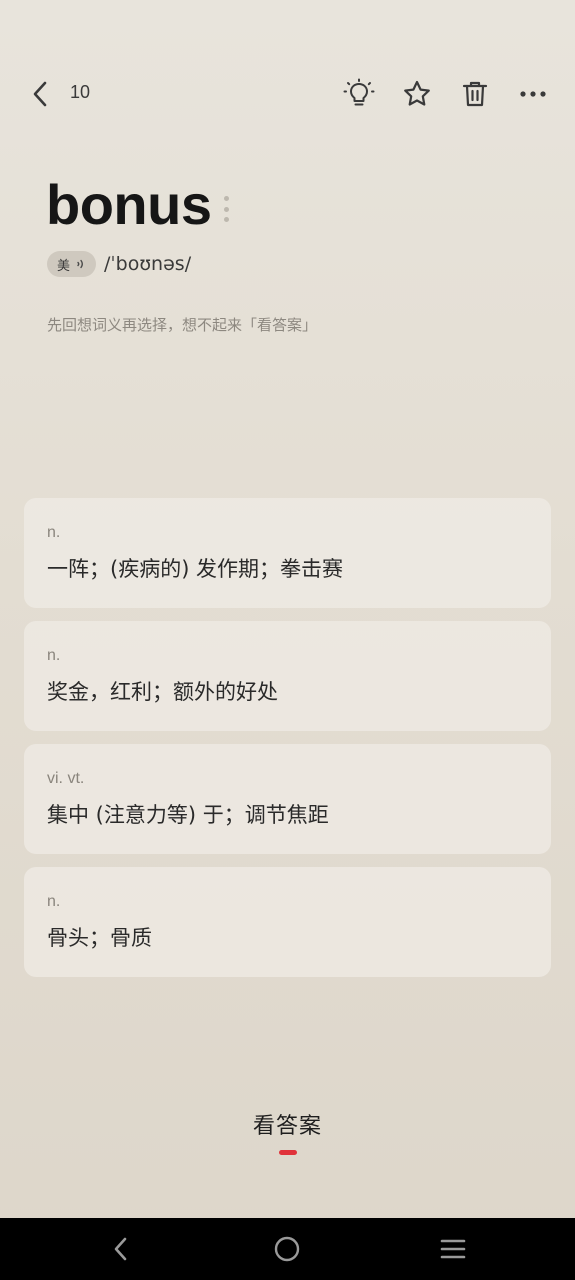  What do you see at coordinates (182, 325) in the screenshot?
I see `instruction-hint: 先回想词义再选择，想不起来「看答案」` at bounding box center [182, 325].